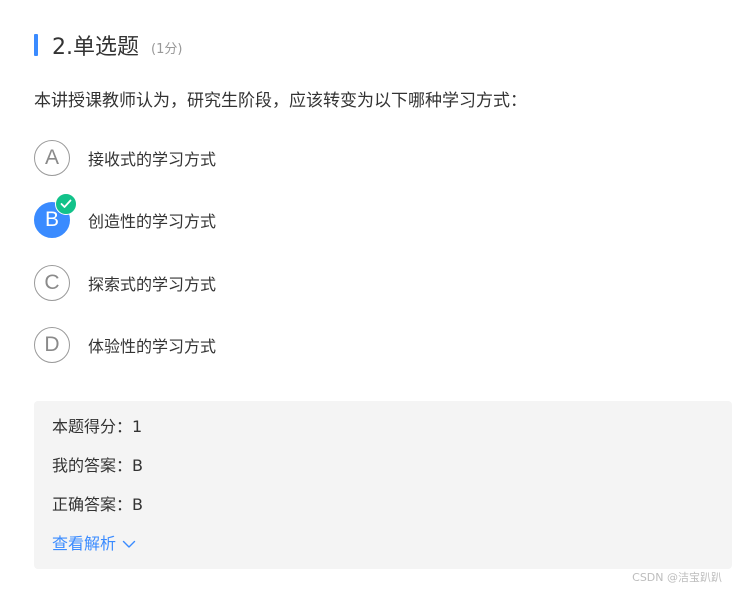 This screenshot has height=590, width=732. What do you see at coordinates (152, 284) in the screenshot?
I see `option-c-text: 探索式的学习方式` at bounding box center [152, 284].